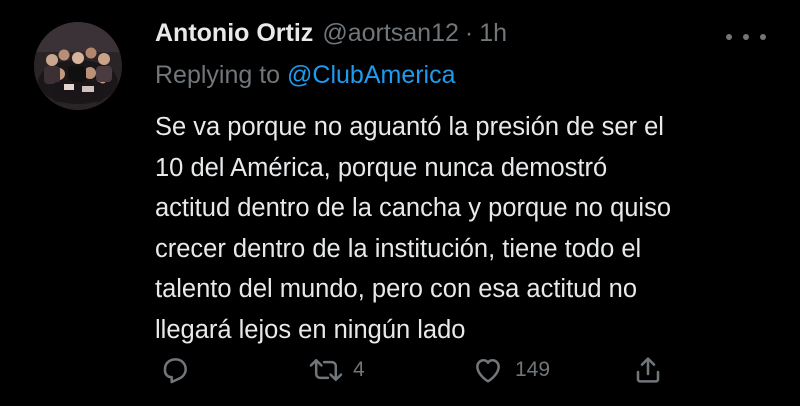 The height and width of the screenshot is (406, 800). Describe the element at coordinates (400, 370) in the screenshot. I see `tweet-actions: 4 149` at that location.